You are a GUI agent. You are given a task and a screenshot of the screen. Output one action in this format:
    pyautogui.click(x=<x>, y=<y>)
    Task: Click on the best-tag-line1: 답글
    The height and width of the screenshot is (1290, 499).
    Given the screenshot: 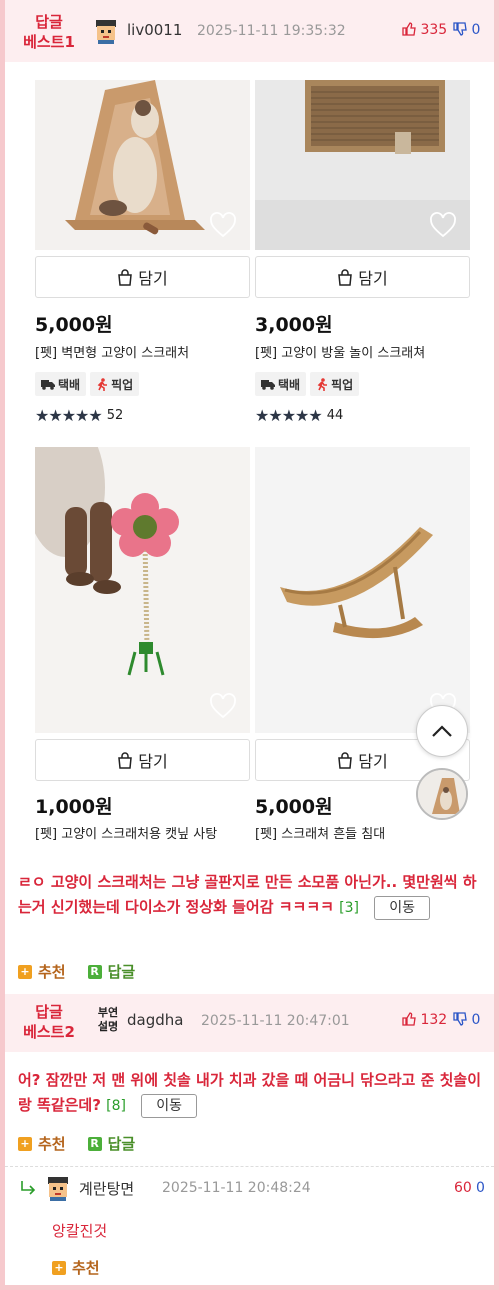 What is the action you would take?
    pyautogui.click(x=49, y=1012)
    